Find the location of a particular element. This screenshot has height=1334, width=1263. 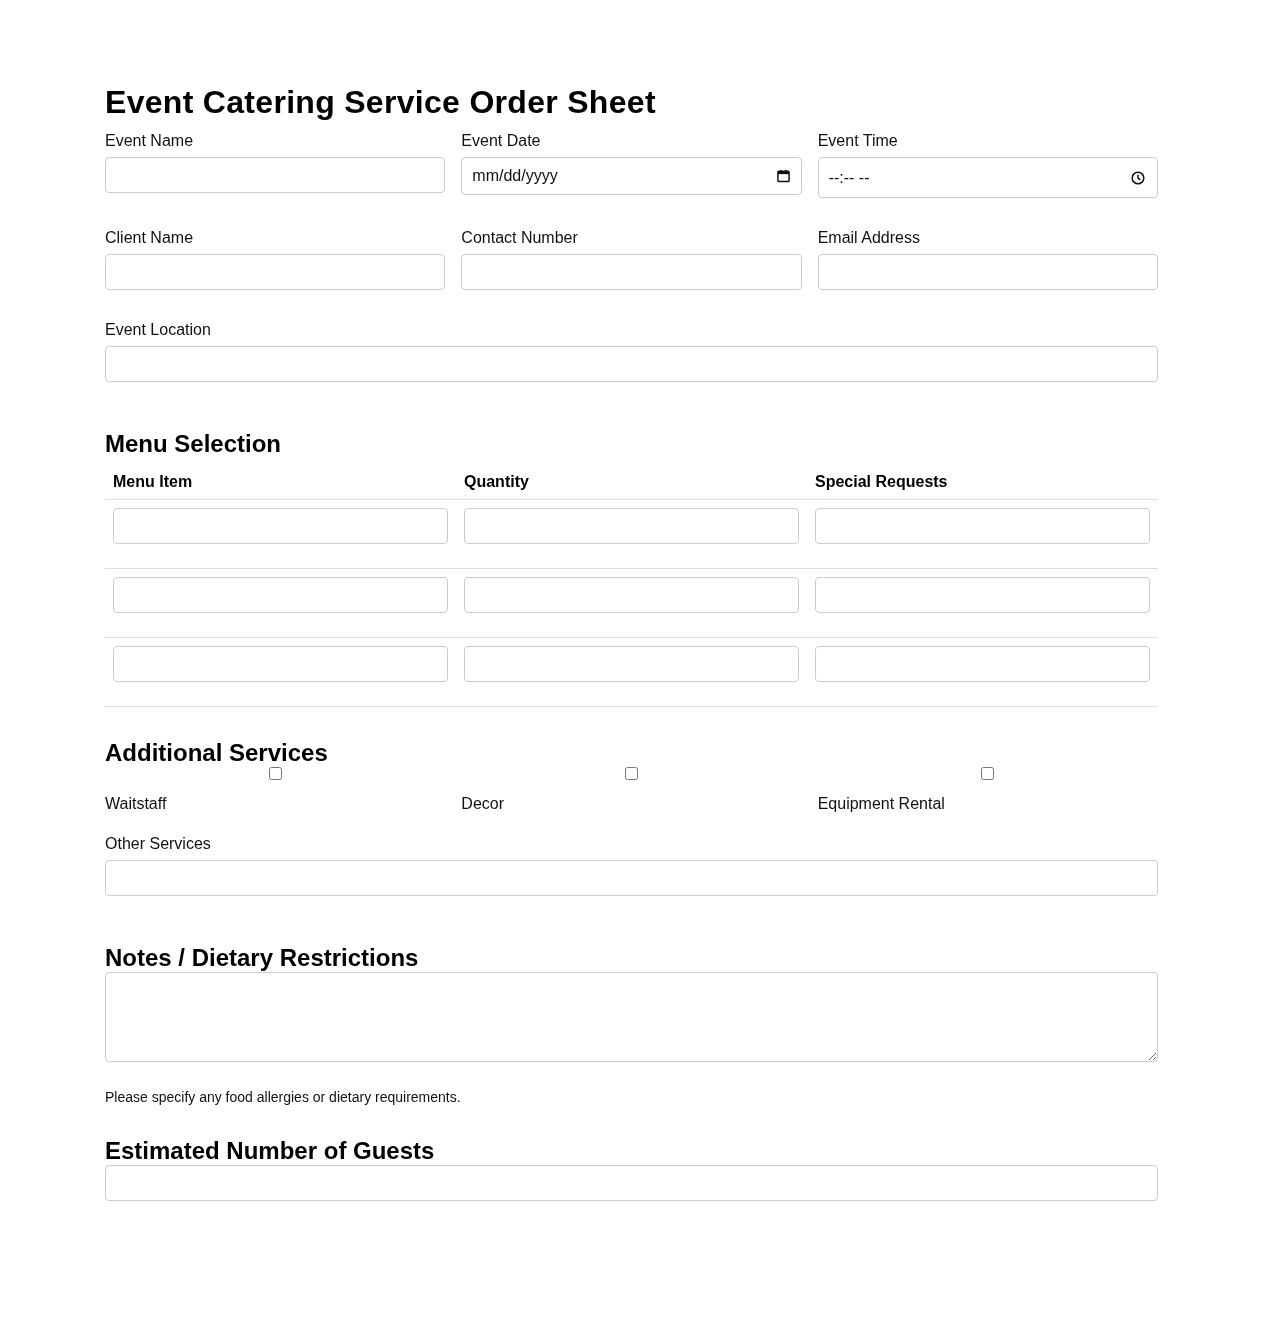

page-title: Event Catering Service Order Sheet is located at coordinates (381, 102).